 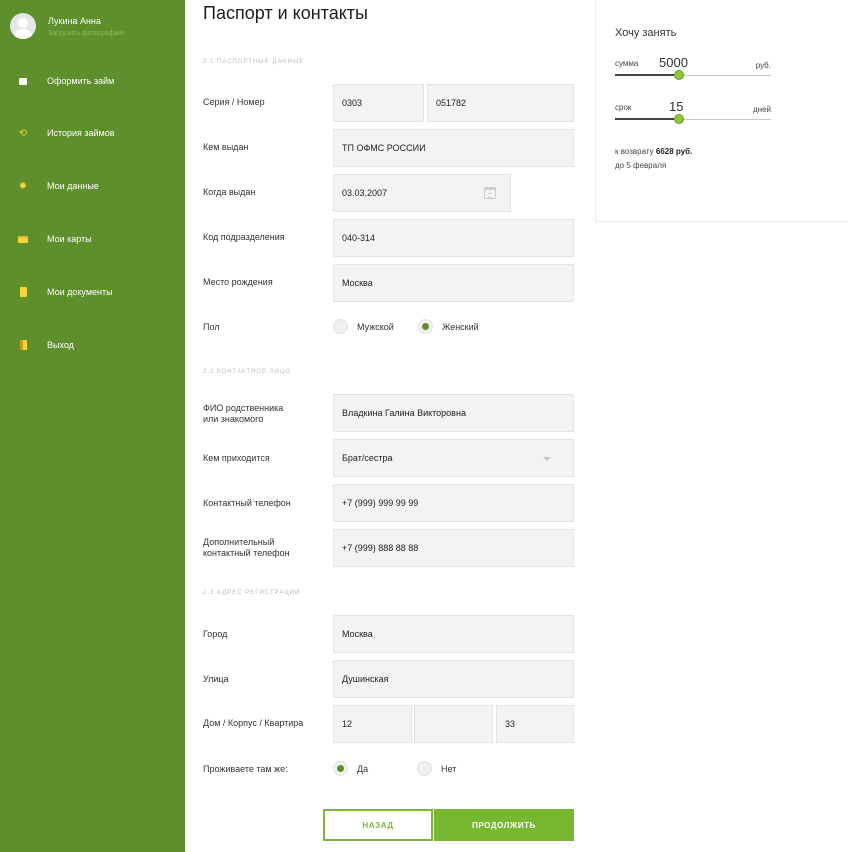 I want to click on continue-button: Продолжить, so click(x=504, y=825).